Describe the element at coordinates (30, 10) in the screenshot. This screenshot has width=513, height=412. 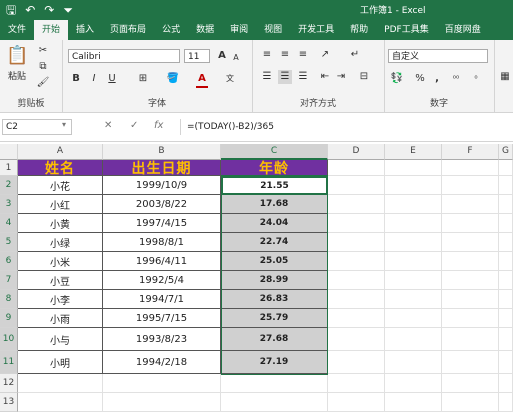
I see `undo-icon: ↶` at that location.